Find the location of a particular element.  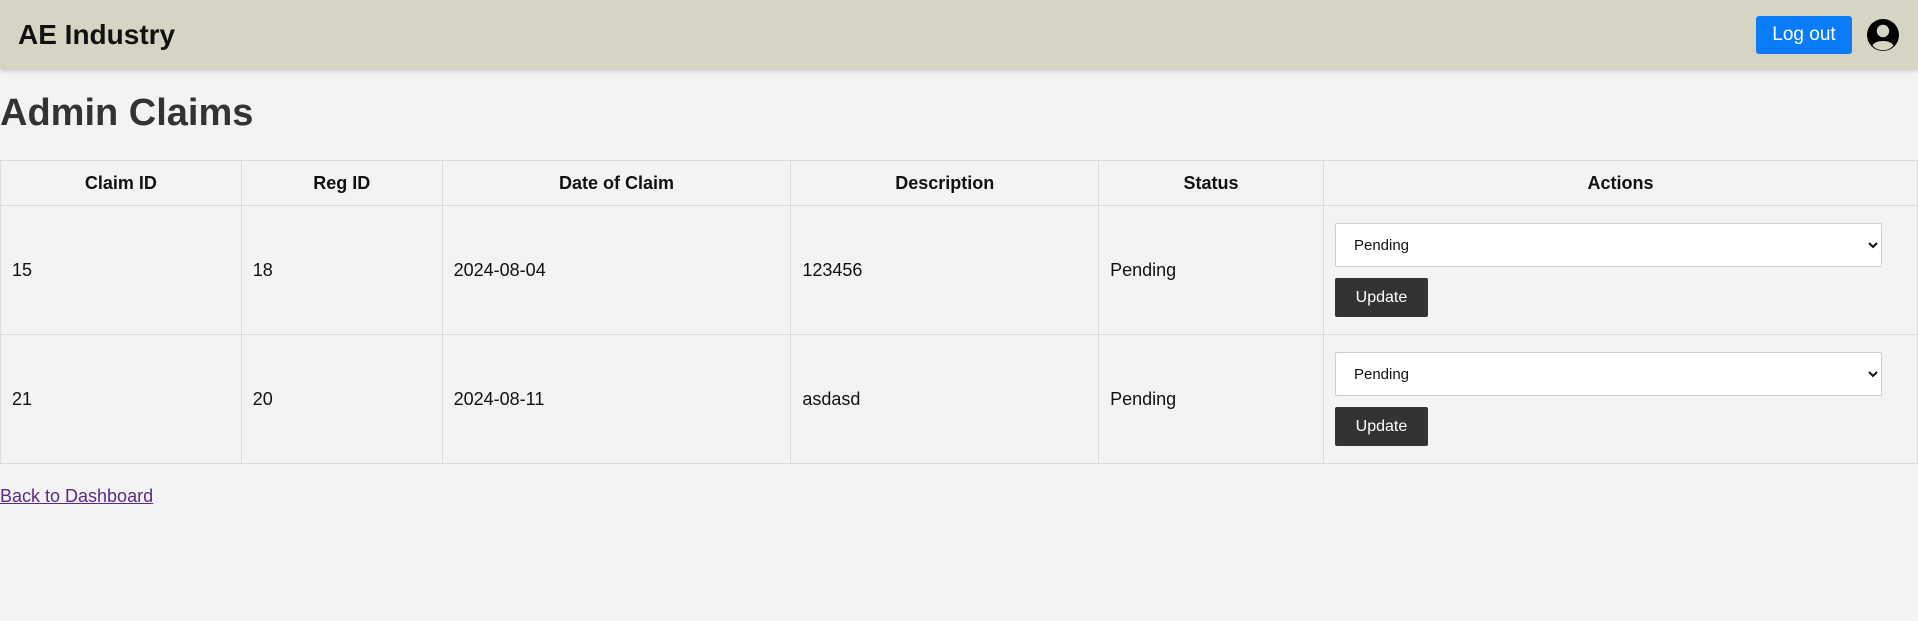

user-circle-icon is located at coordinates (1883, 35).